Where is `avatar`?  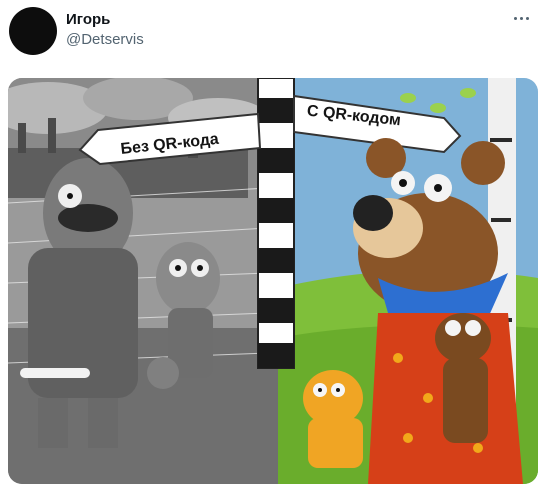
avatar is located at coordinates (33, 31).